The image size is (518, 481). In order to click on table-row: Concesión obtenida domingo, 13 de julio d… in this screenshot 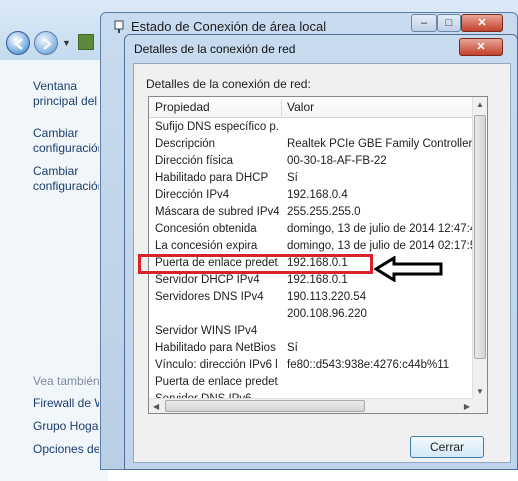, I will do `click(311, 229)`.